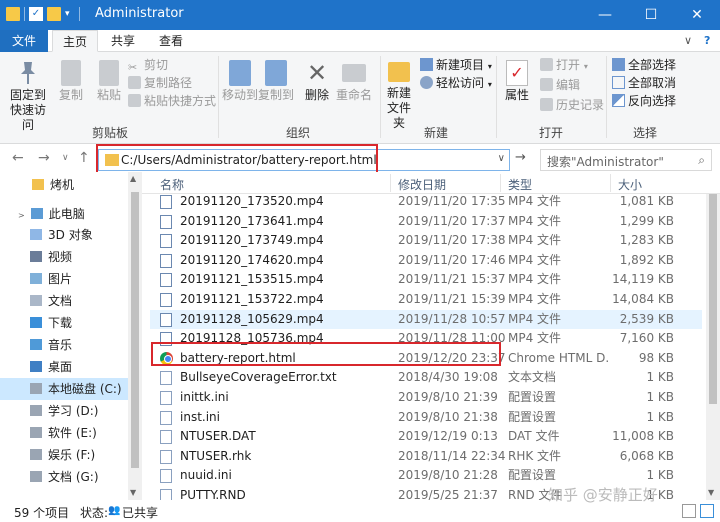 The image size is (720, 522). What do you see at coordinates (520, 157) in the screenshot?
I see `go-arrow-icon: →` at bounding box center [520, 157].